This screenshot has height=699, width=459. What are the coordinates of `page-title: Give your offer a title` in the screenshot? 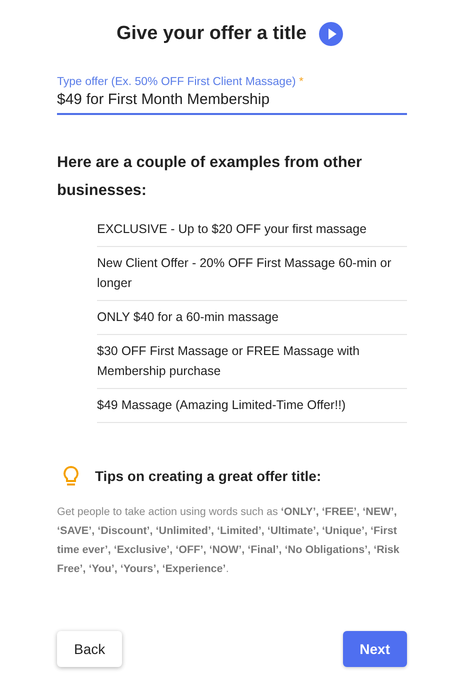 It's located at (211, 34).